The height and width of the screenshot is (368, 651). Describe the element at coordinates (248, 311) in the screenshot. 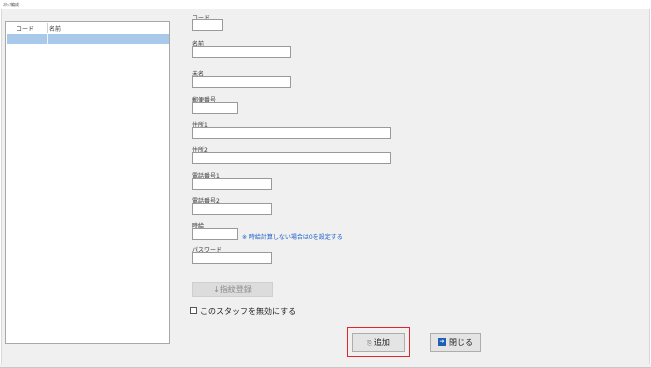

I see `disable-staff-label: このスタッフを無効にする` at that location.